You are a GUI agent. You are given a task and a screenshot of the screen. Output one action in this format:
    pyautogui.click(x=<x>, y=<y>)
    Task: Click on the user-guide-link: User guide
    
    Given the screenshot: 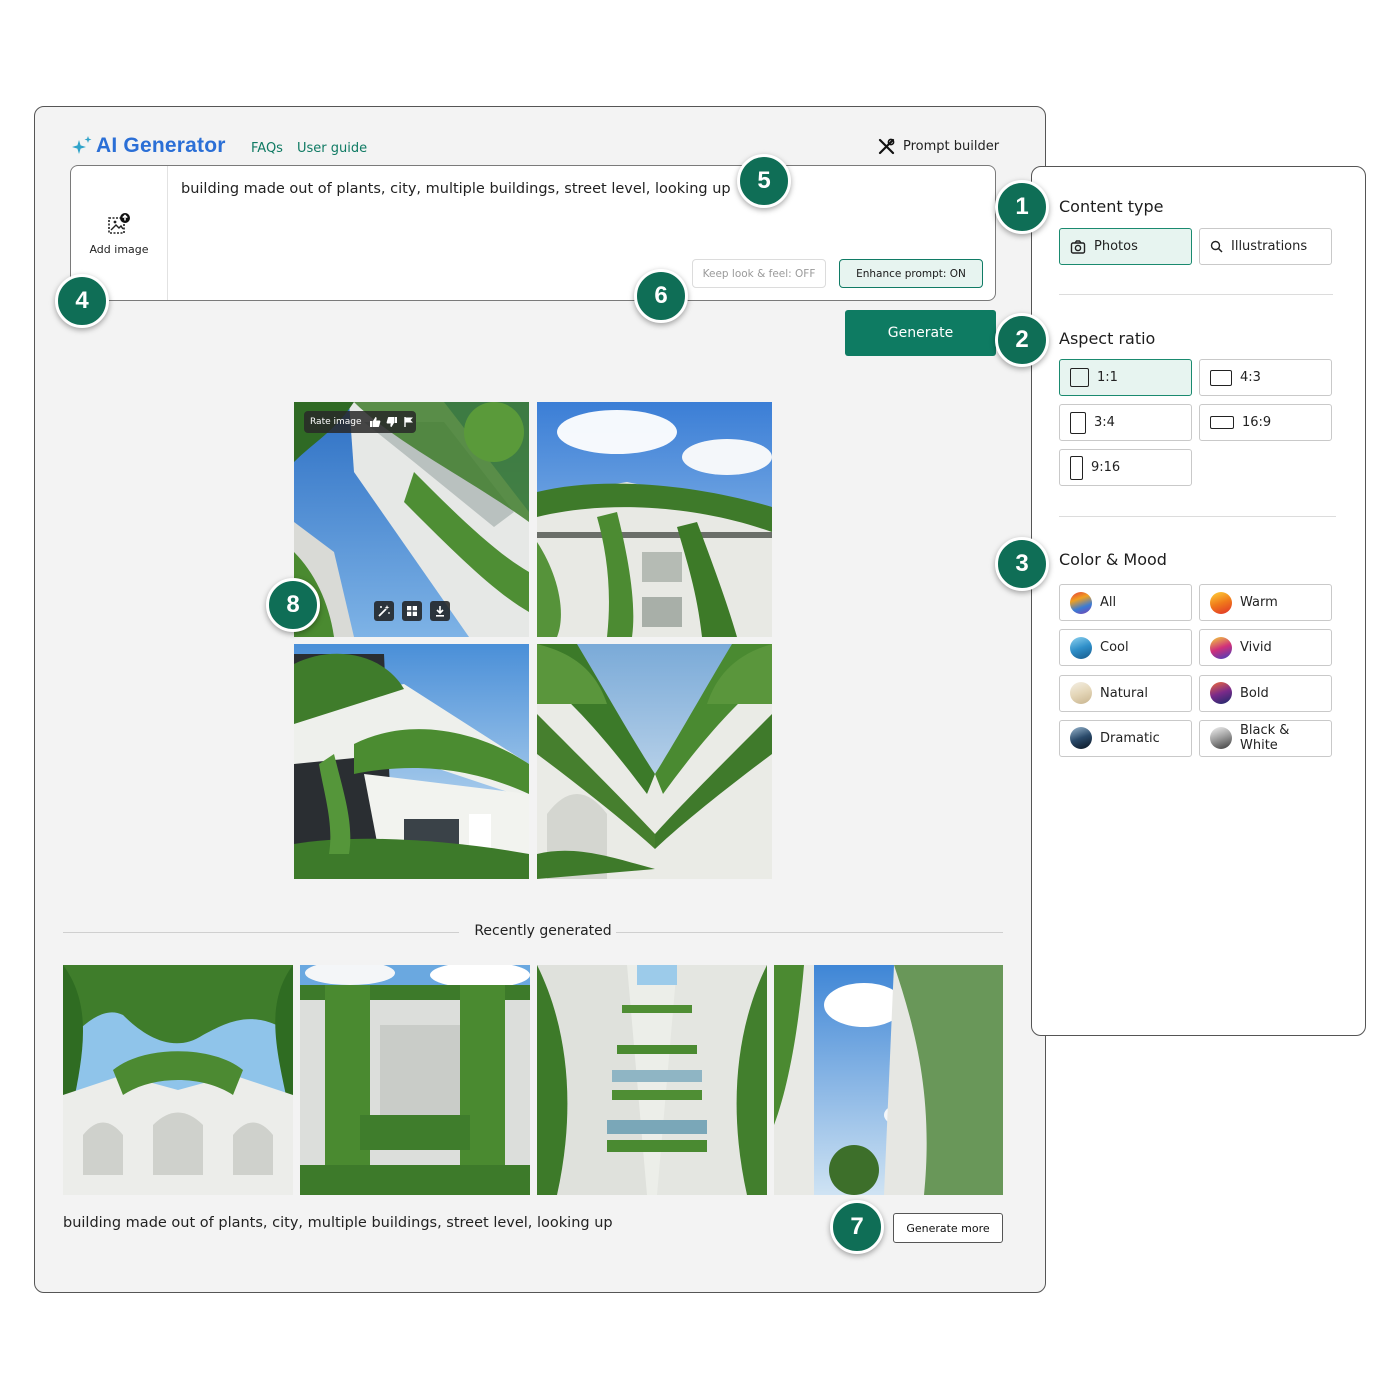 What is the action you would take?
    pyautogui.click(x=332, y=148)
    